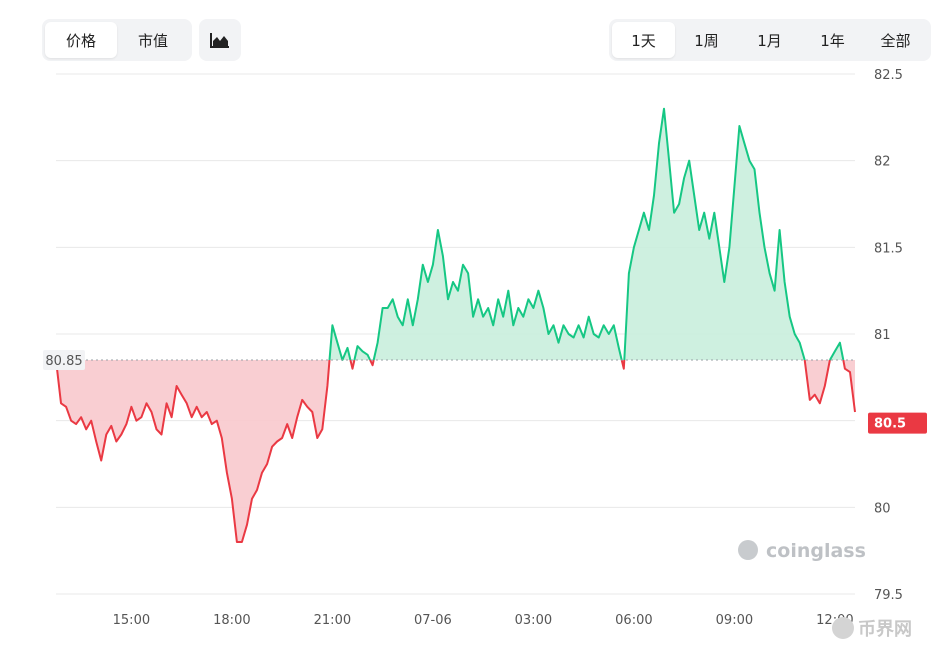 The image size is (941, 654). I want to click on watermark-text: coinglass, so click(816, 551).